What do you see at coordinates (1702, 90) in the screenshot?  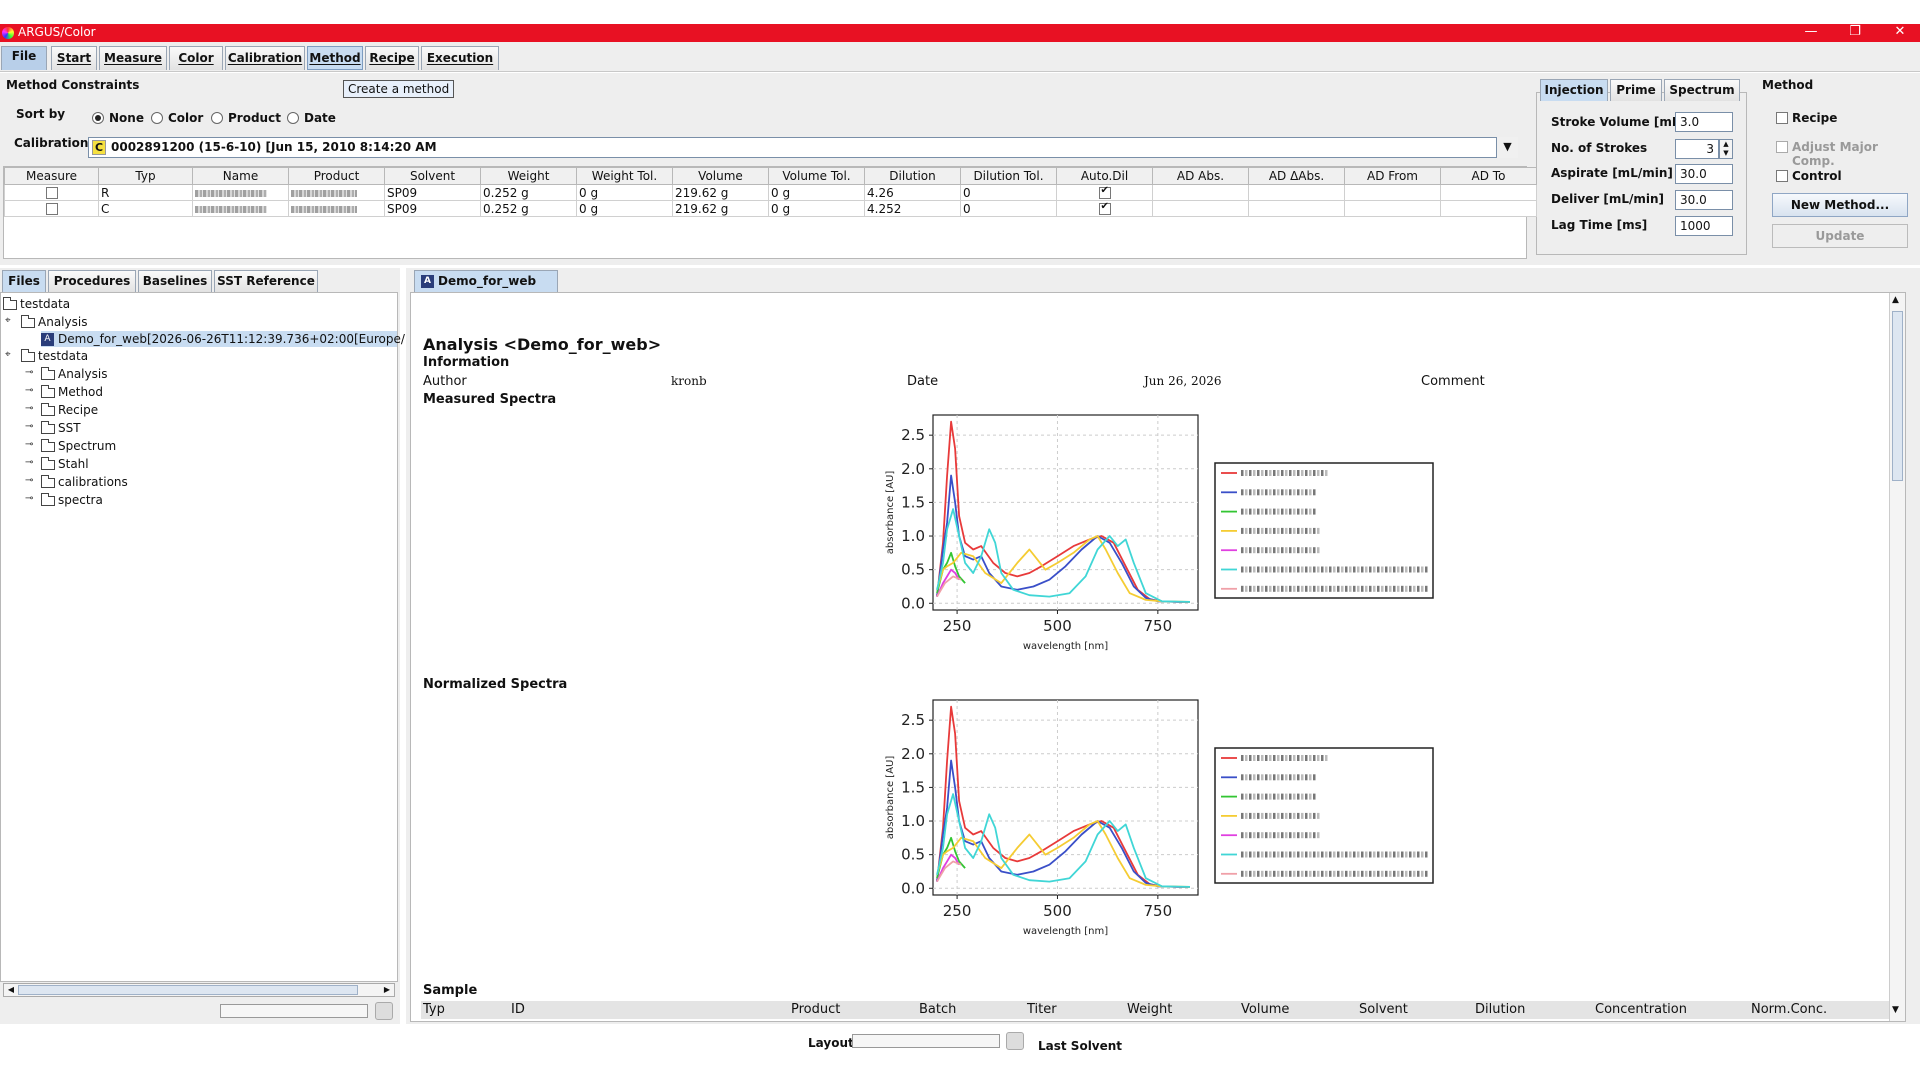 I see `tab-spectrum: Spectrum` at bounding box center [1702, 90].